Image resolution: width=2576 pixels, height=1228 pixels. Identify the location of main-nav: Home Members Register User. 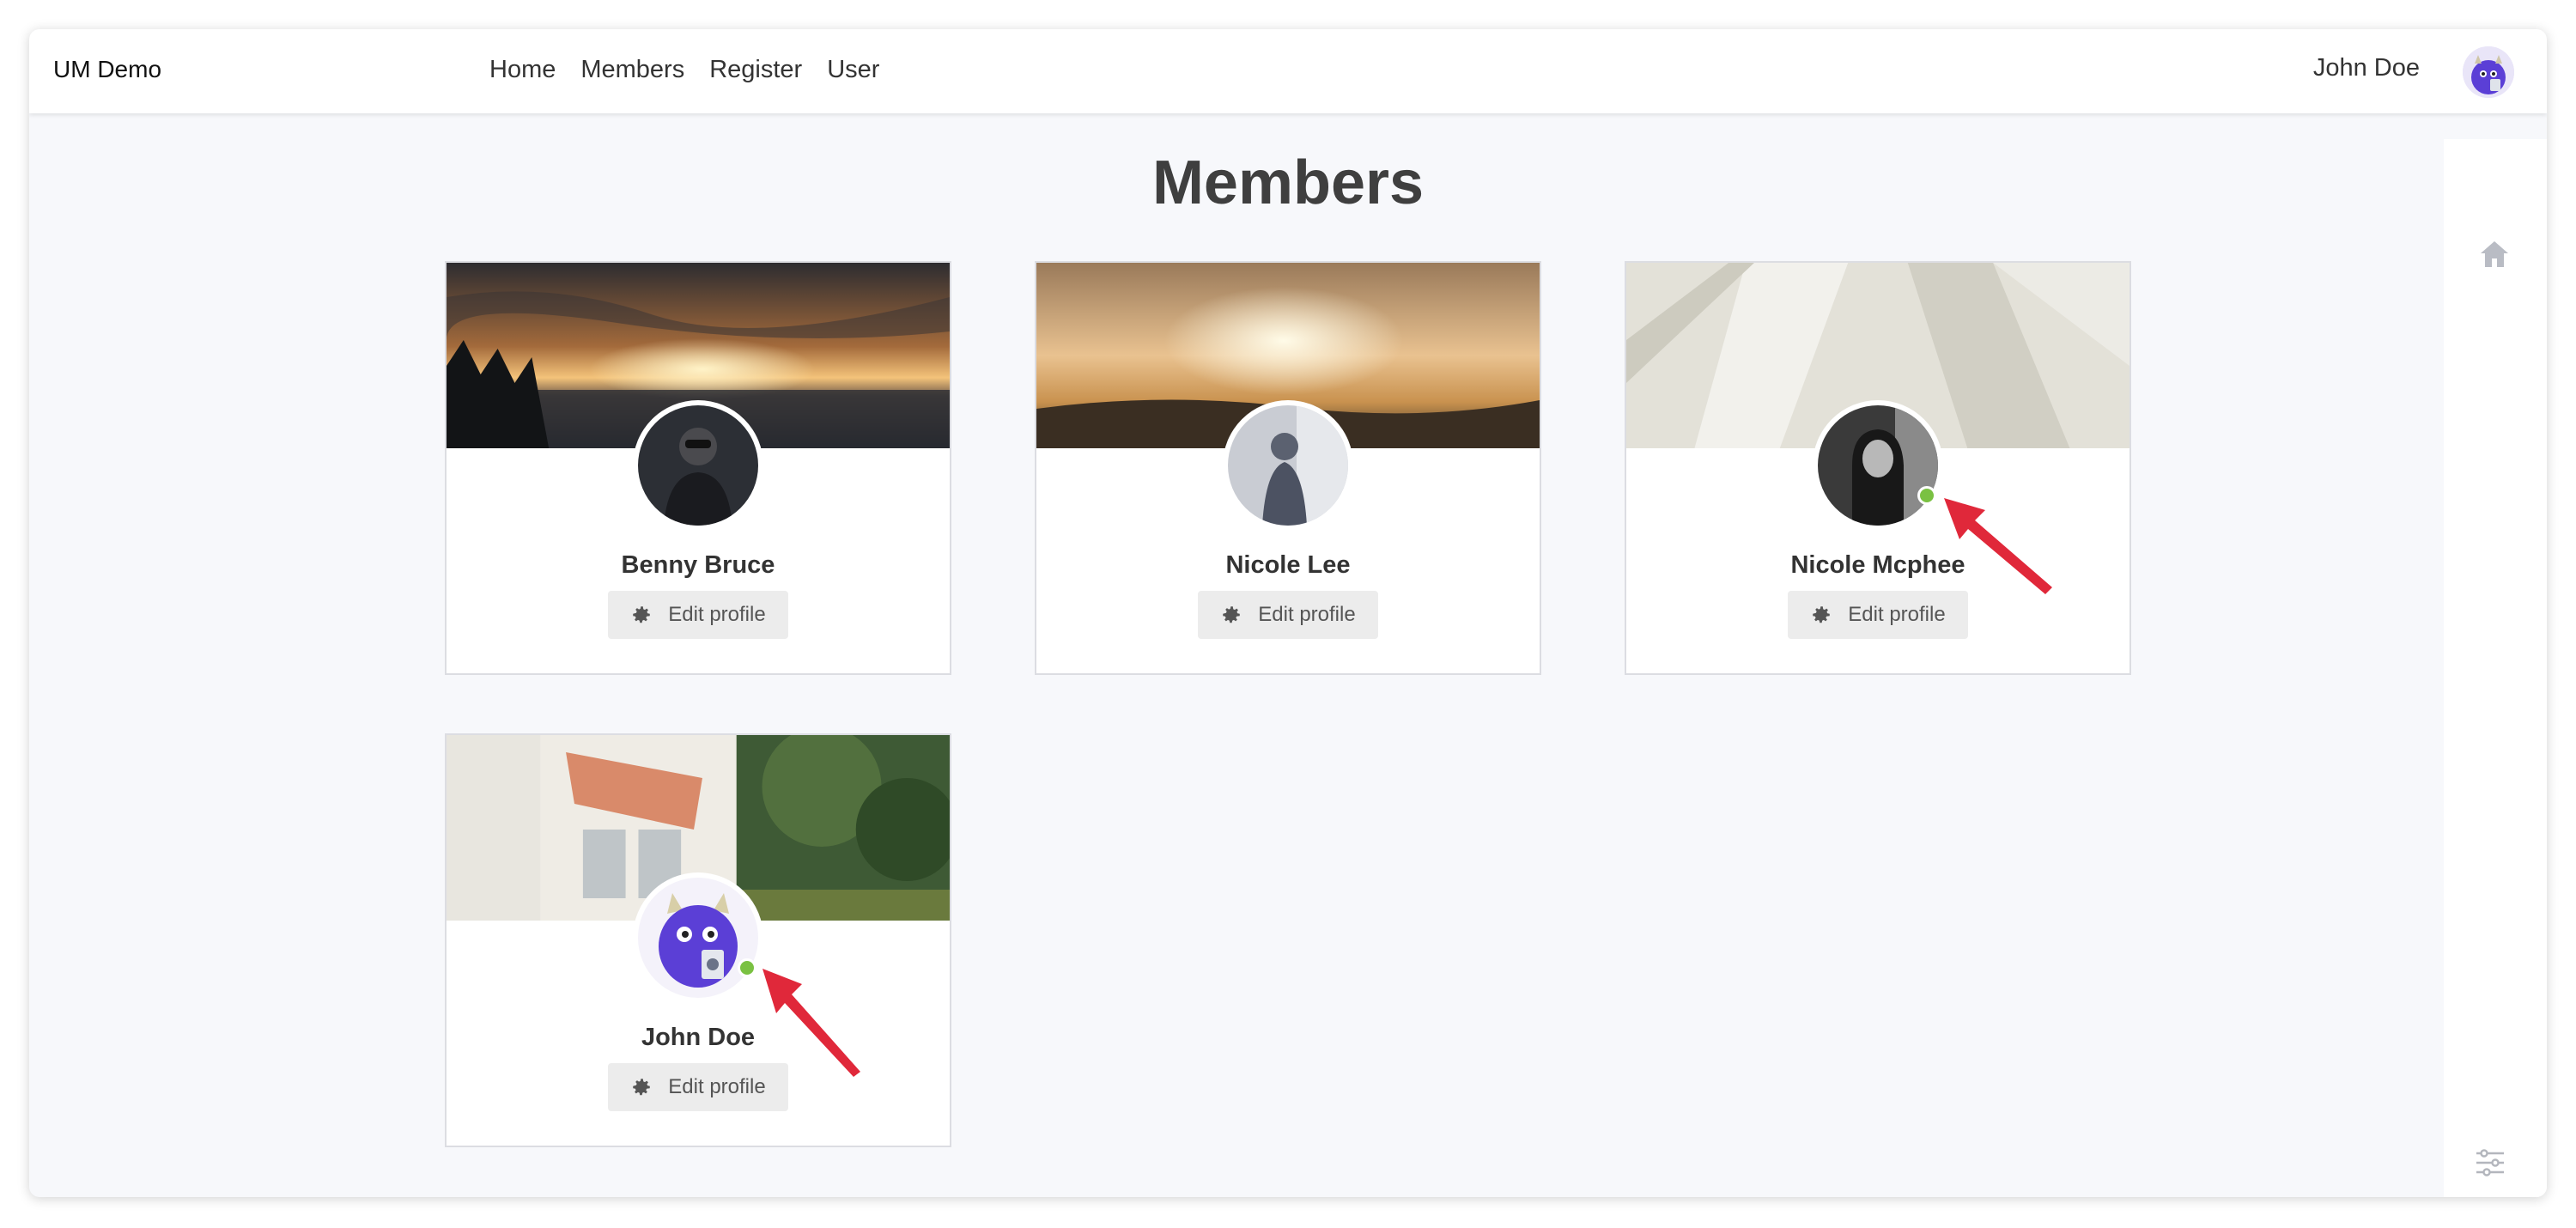
(684, 70).